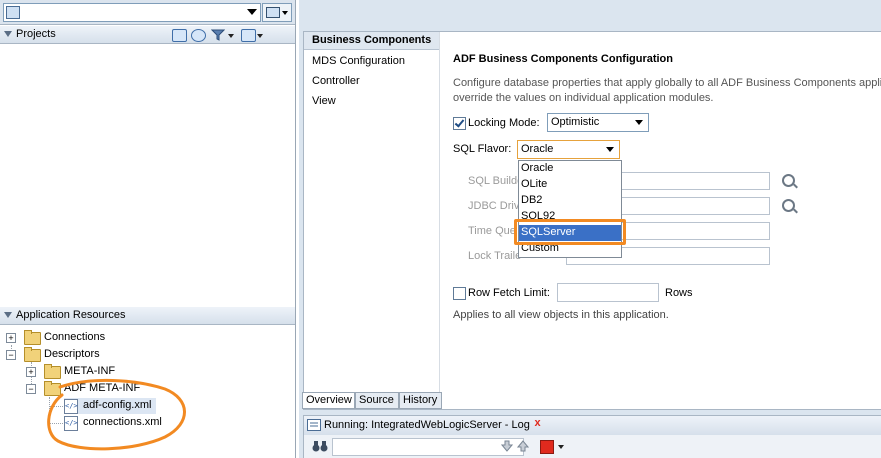 The width and height of the screenshot is (881, 458). I want to click on window-icon, so click(273, 12).